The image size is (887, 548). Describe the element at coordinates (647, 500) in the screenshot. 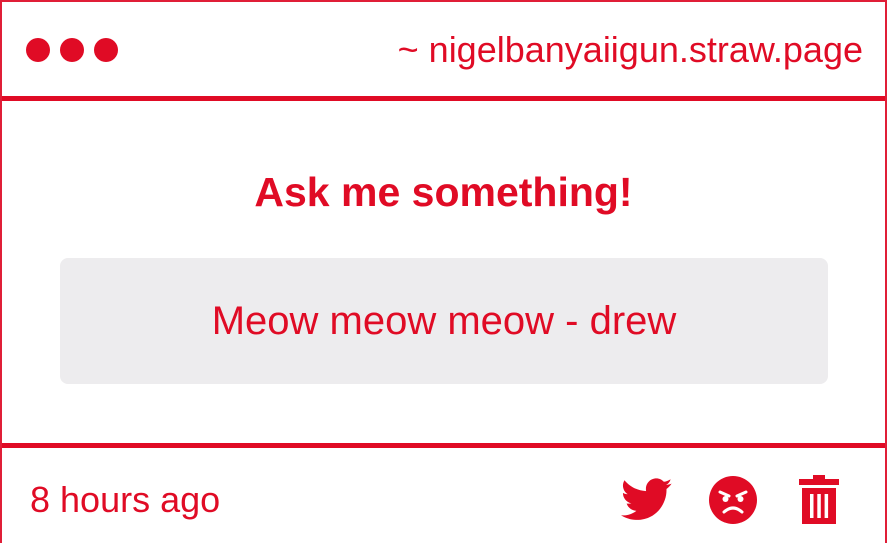

I see `twitter-icon` at that location.